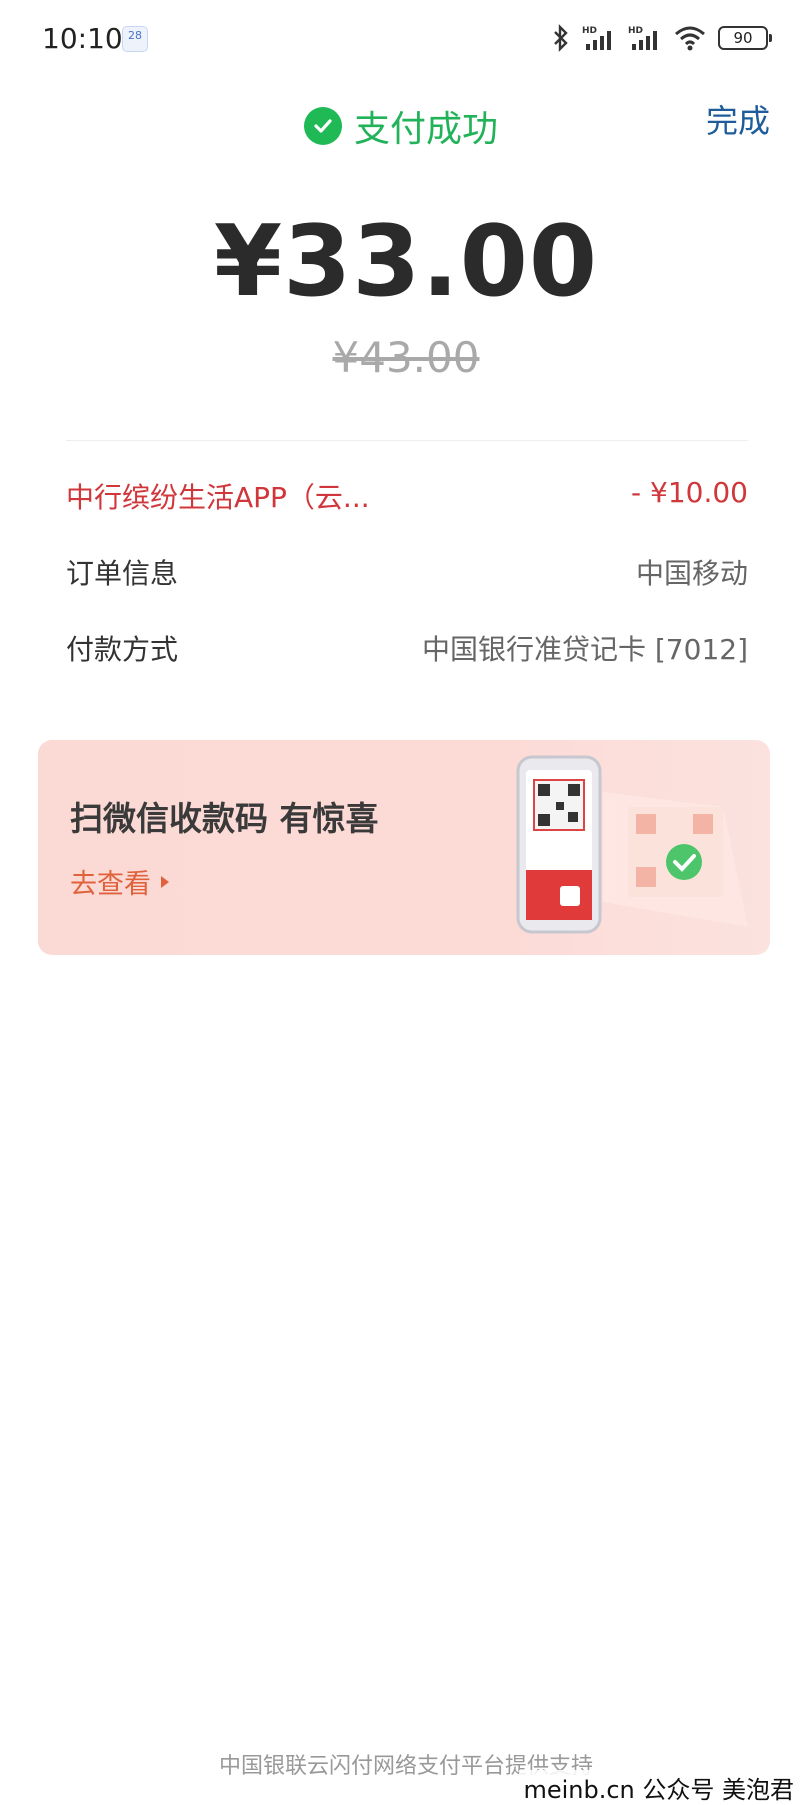 The height and width of the screenshot is (1805, 812). I want to click on status-time: 10:10, so click(82, 38).